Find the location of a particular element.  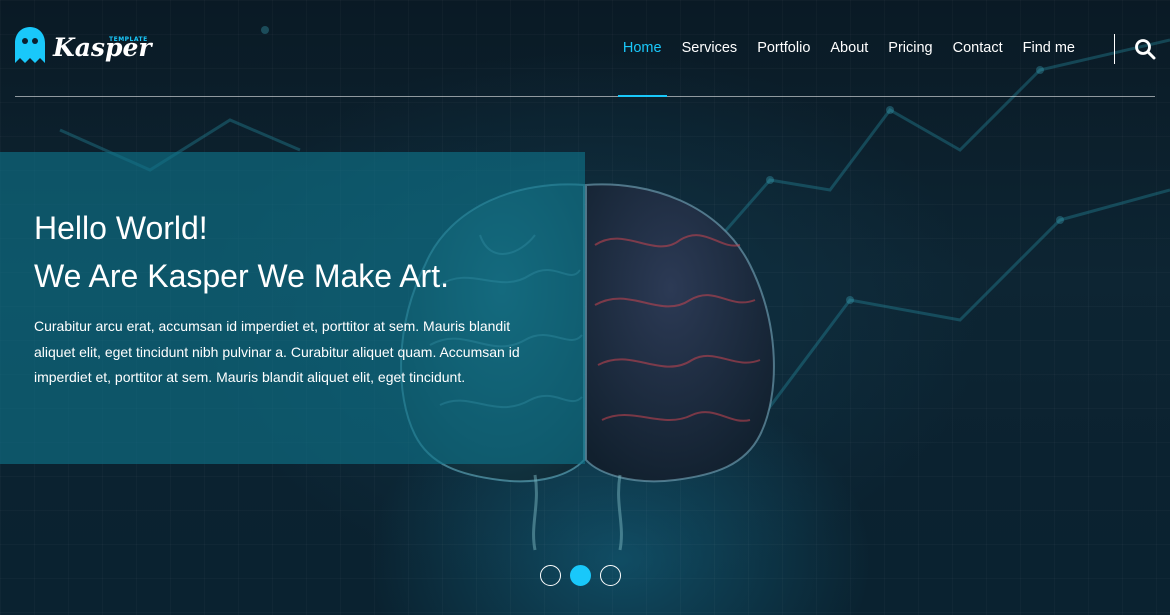

nav-link-home: Home is located at coordinates (642, 68).